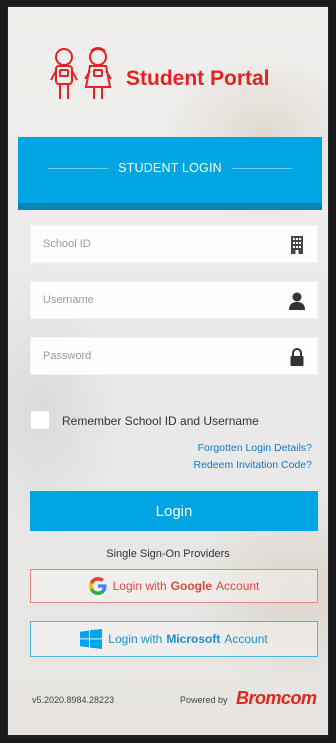 The height and width of the screenshot is (743, 336). What do you see at coordinates (204, 700) in the screenshot?
I see `powered-by-label: Powered by` at bounding box center [204, 700].